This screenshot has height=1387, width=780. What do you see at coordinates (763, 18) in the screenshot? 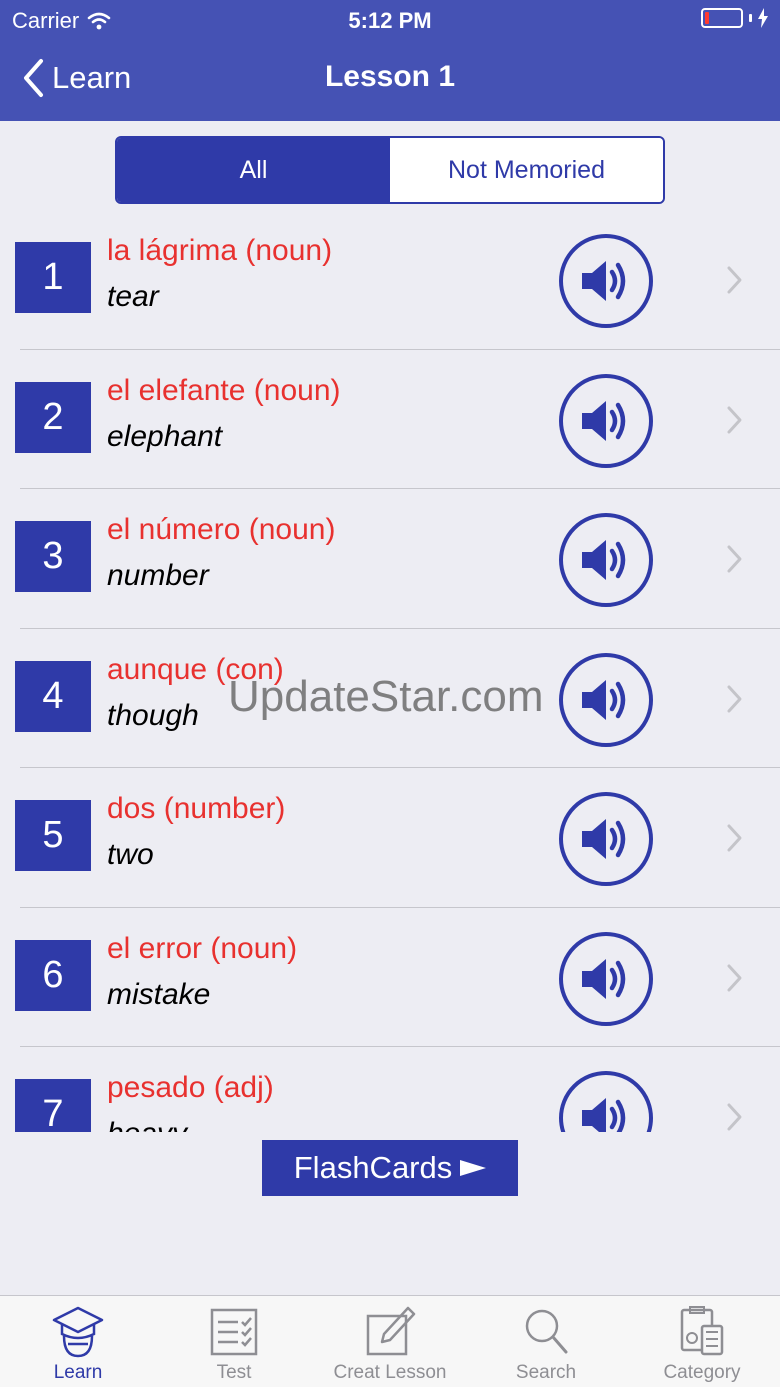
I see `charging-bolt-icon` at bounding box center [763, 18].